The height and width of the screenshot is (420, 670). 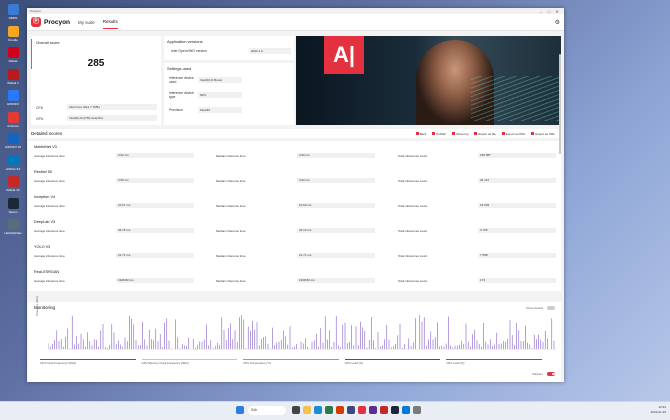 I want to click on avg-time-value: 10.67 ms, so click(x=155, y=205).